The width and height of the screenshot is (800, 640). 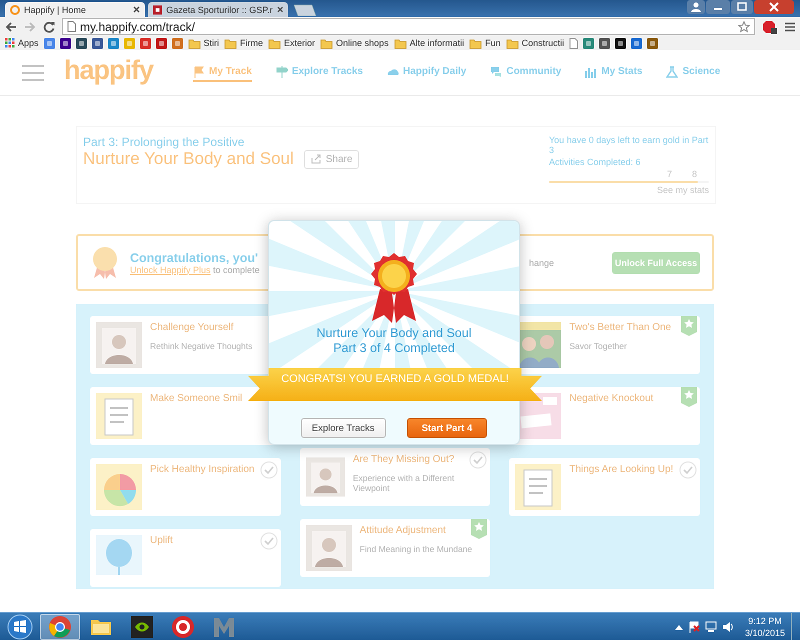 What do you see at coordinates (764, 620) in the screenshot?
I see `clock-time: 9:12 PM` at bounding box center [764, 620].